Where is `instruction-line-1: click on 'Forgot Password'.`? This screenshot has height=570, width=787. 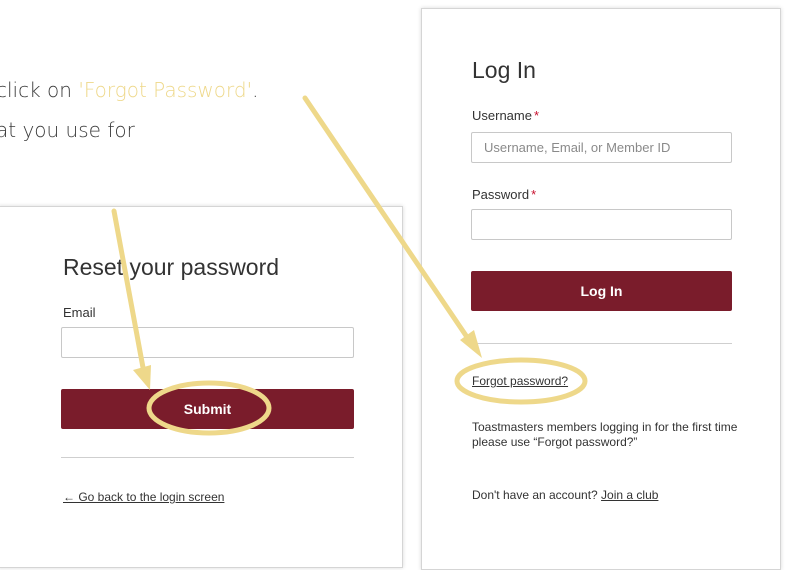
instruction-line-1: click on 'Forgot Password'. is located at coordinates (129, 90).